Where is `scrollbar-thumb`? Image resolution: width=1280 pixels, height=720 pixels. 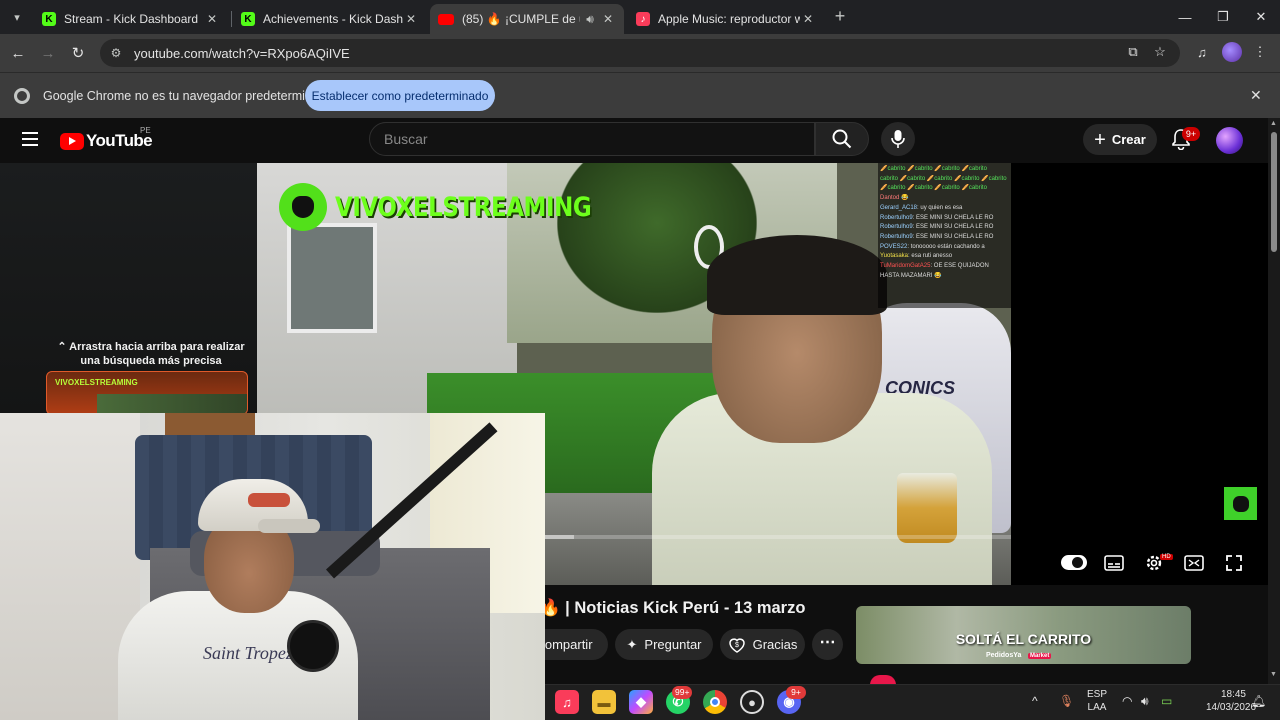 scrollbar-thumb is located at coordinates (1274, 192).